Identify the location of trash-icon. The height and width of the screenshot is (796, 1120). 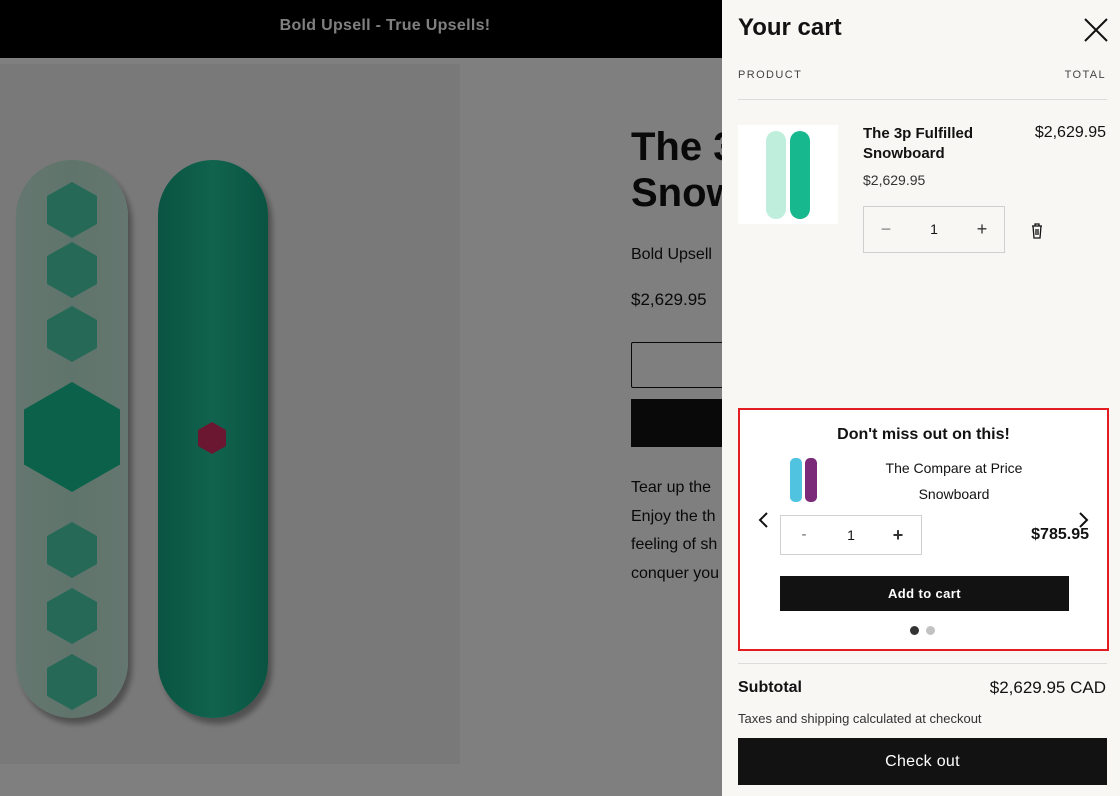
(1037, 231).